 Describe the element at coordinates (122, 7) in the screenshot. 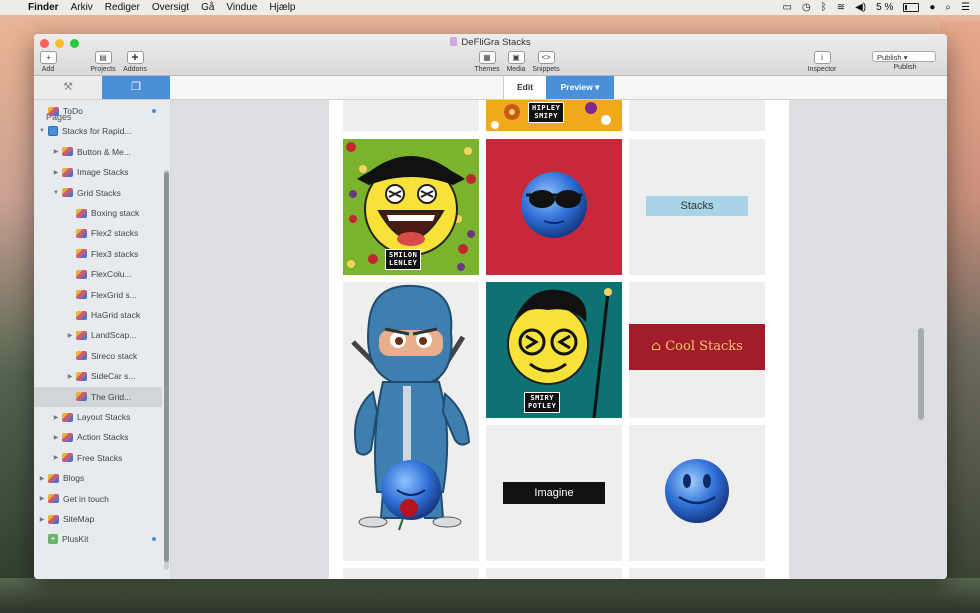

I see `menu-rediger: Rediger` at that location.